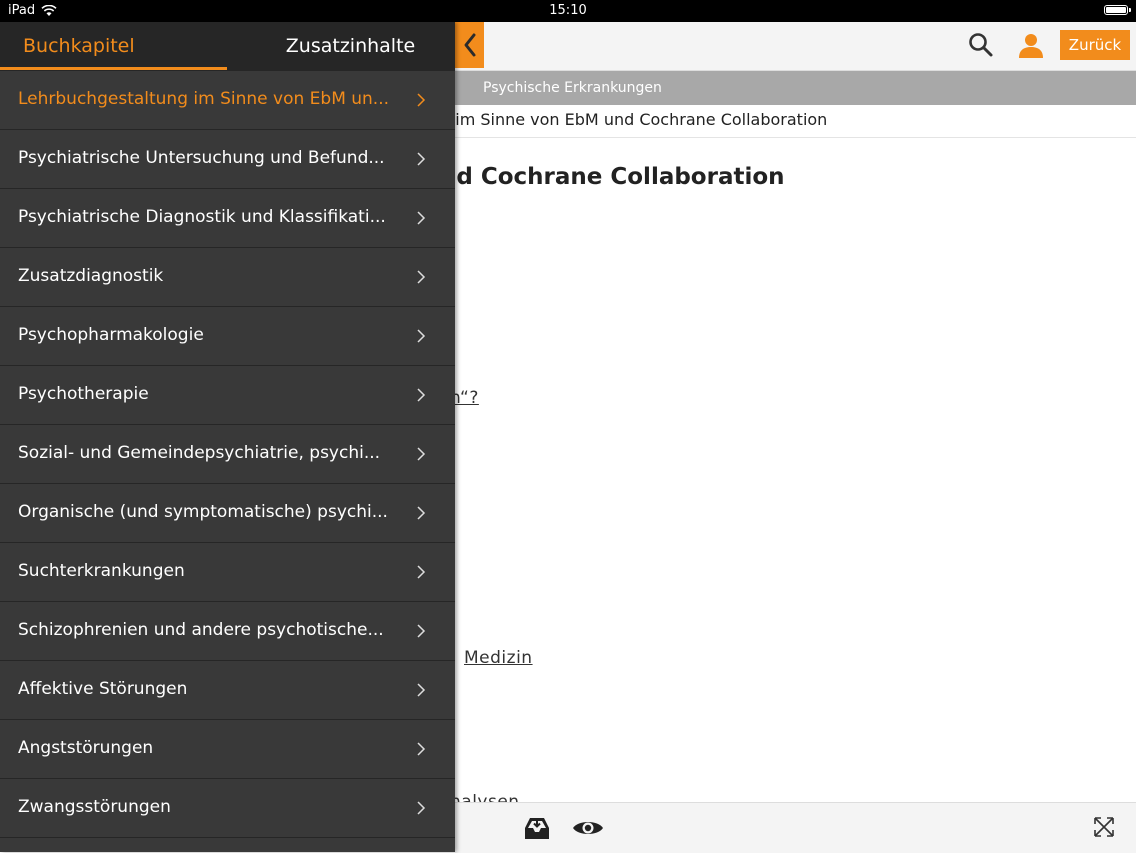  What do you see at coordinates (537, 828) in the screenshot?
I see `inbox-icon` at bounding box center [537, 828].